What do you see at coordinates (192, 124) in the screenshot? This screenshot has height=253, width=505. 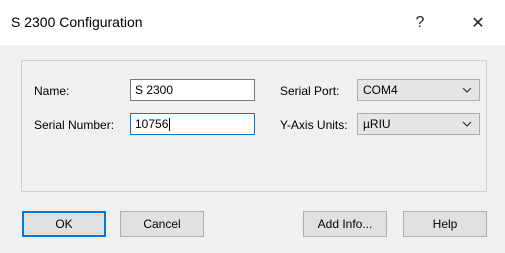 I see `serial-number-field: 10756` at bounding box center [192, 124].